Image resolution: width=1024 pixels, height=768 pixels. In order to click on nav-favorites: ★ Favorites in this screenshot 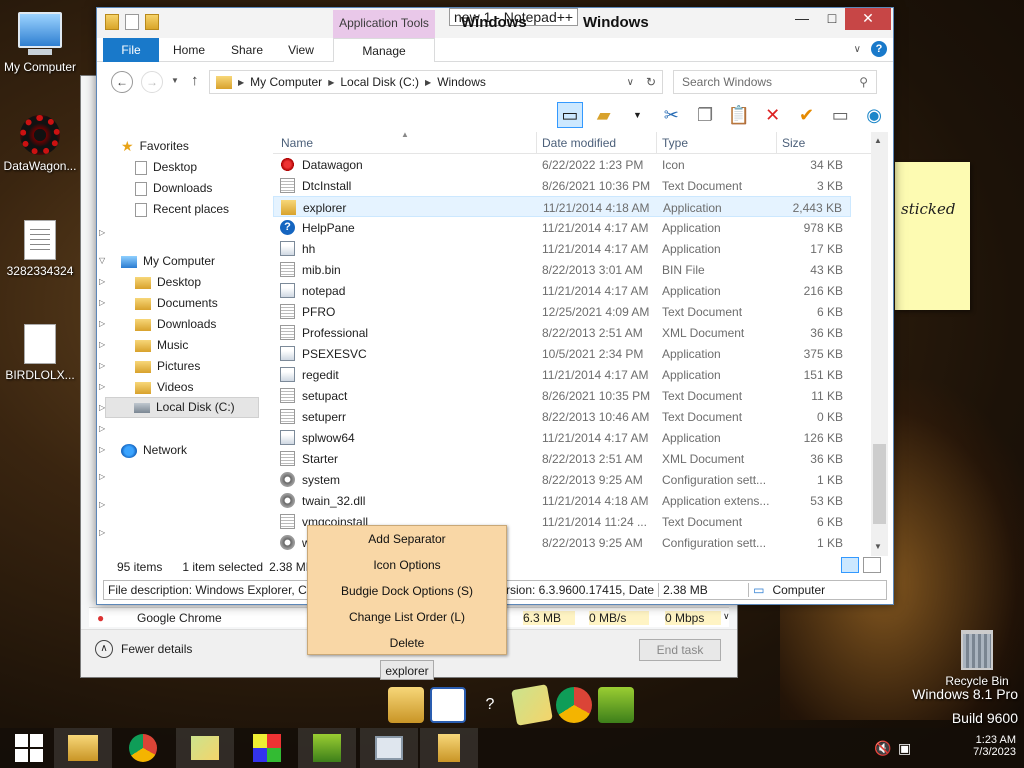, I will do `click(155, 146)`.